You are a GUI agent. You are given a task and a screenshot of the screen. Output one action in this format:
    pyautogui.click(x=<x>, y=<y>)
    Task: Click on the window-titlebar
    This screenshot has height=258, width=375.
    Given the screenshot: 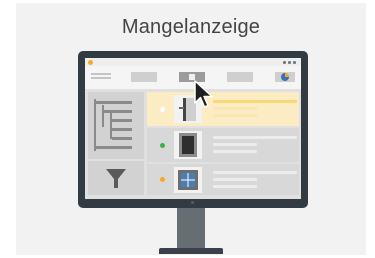 What is the action you would take?
    pyautogui.click(x=193, y=62)
    